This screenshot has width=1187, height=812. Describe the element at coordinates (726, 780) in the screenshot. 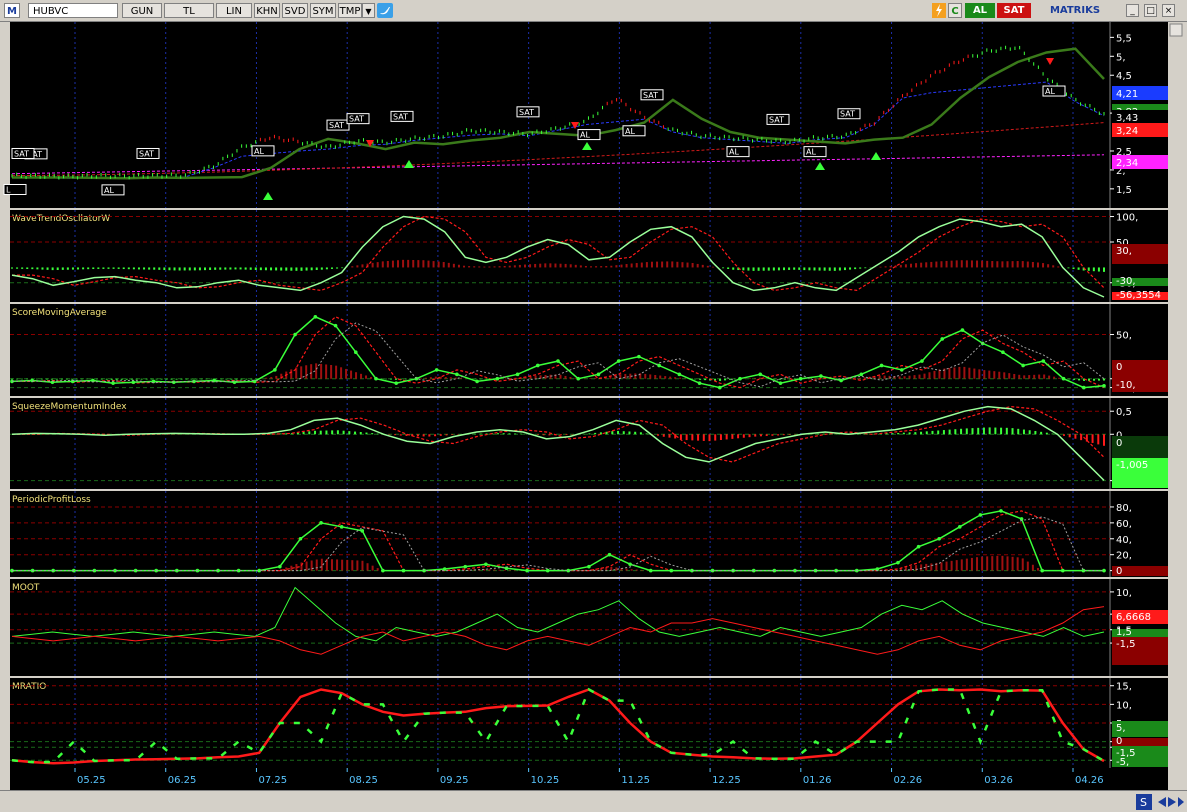

I see `x-tick-label: 12.25` at that location.